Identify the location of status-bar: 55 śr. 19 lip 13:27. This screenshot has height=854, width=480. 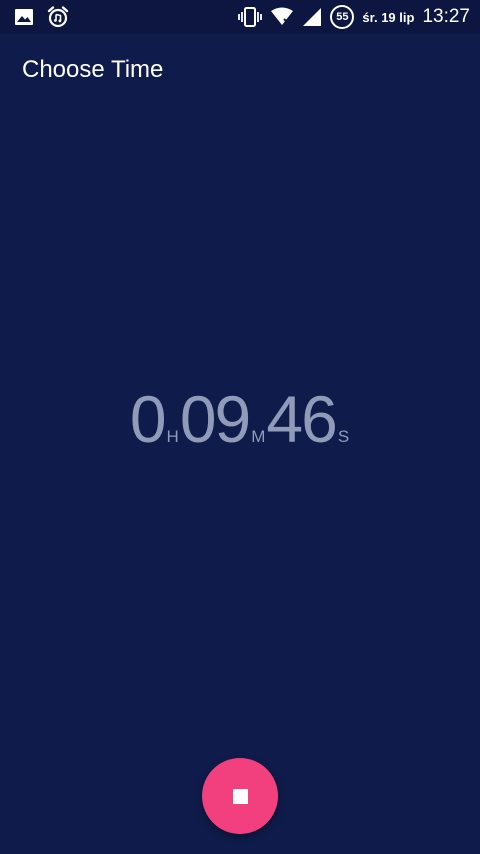
(240, 17).